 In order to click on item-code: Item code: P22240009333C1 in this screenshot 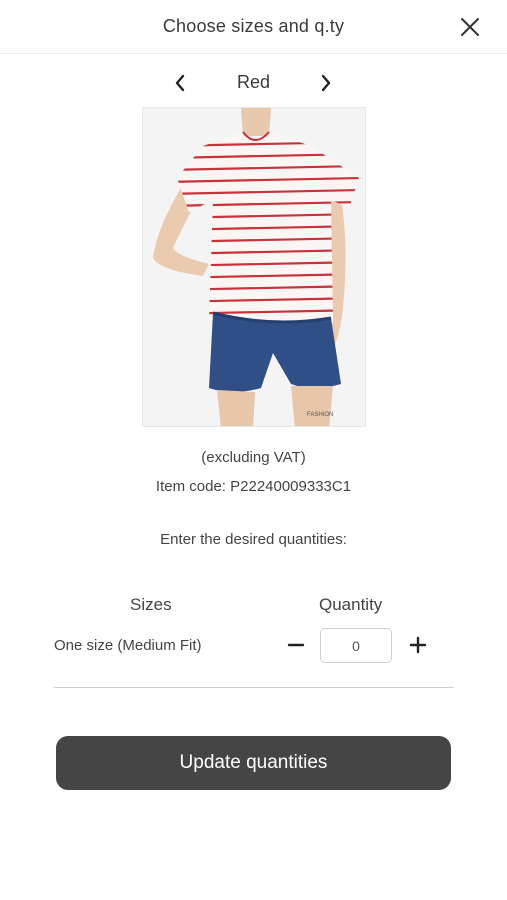, I will do `click(253, 486)`.